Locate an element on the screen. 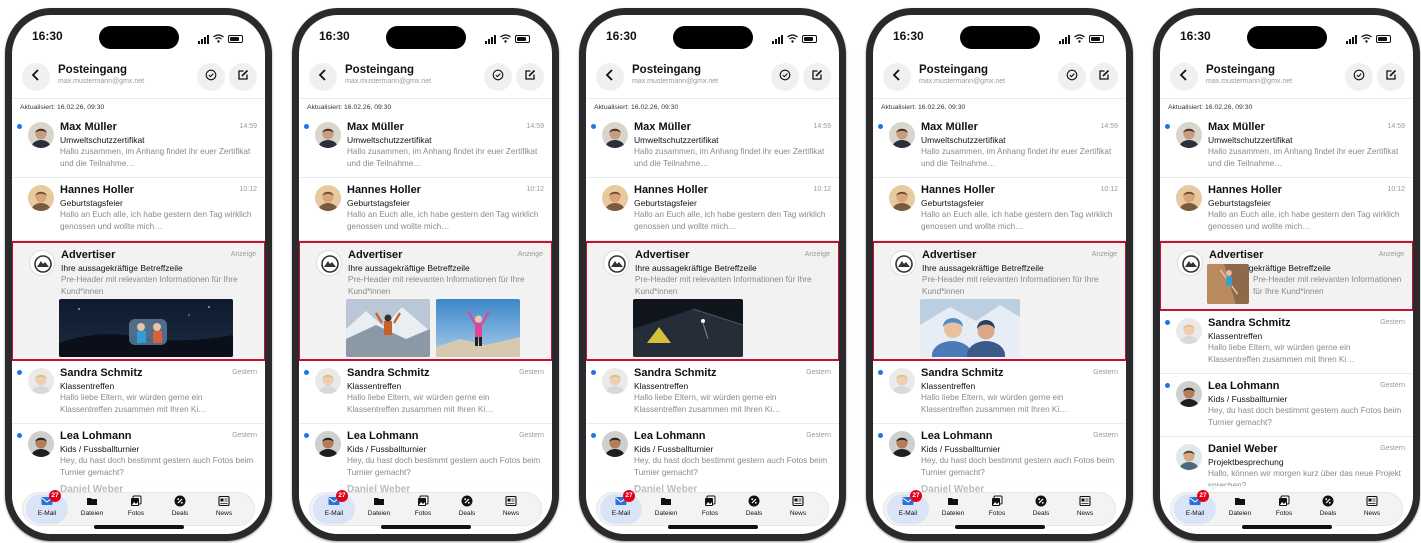  check-circle-icon is located at coordinates (498, 77).